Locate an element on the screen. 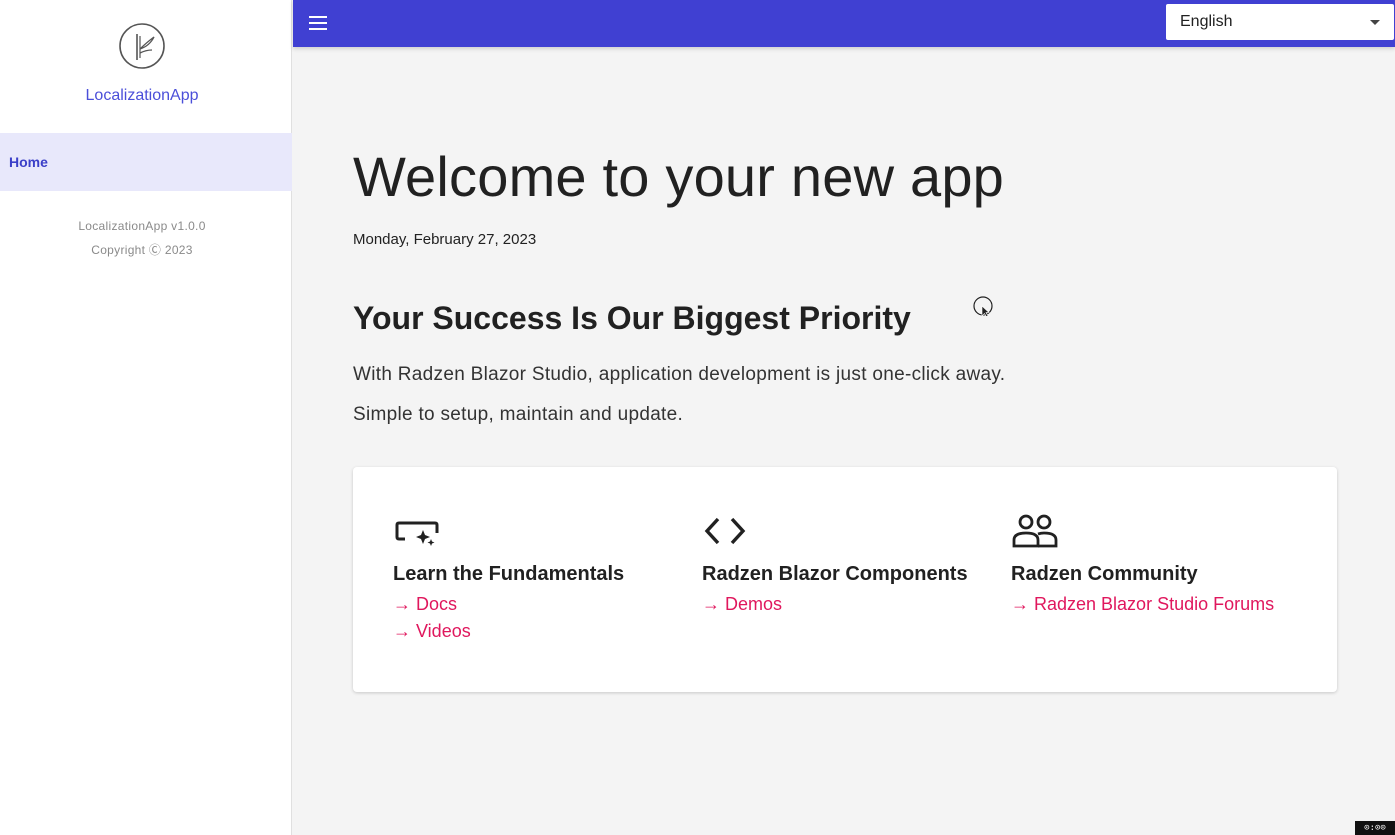 The image size is (1395, 835). resource-title: Radzen Community is located at coordinates (1104, 574).